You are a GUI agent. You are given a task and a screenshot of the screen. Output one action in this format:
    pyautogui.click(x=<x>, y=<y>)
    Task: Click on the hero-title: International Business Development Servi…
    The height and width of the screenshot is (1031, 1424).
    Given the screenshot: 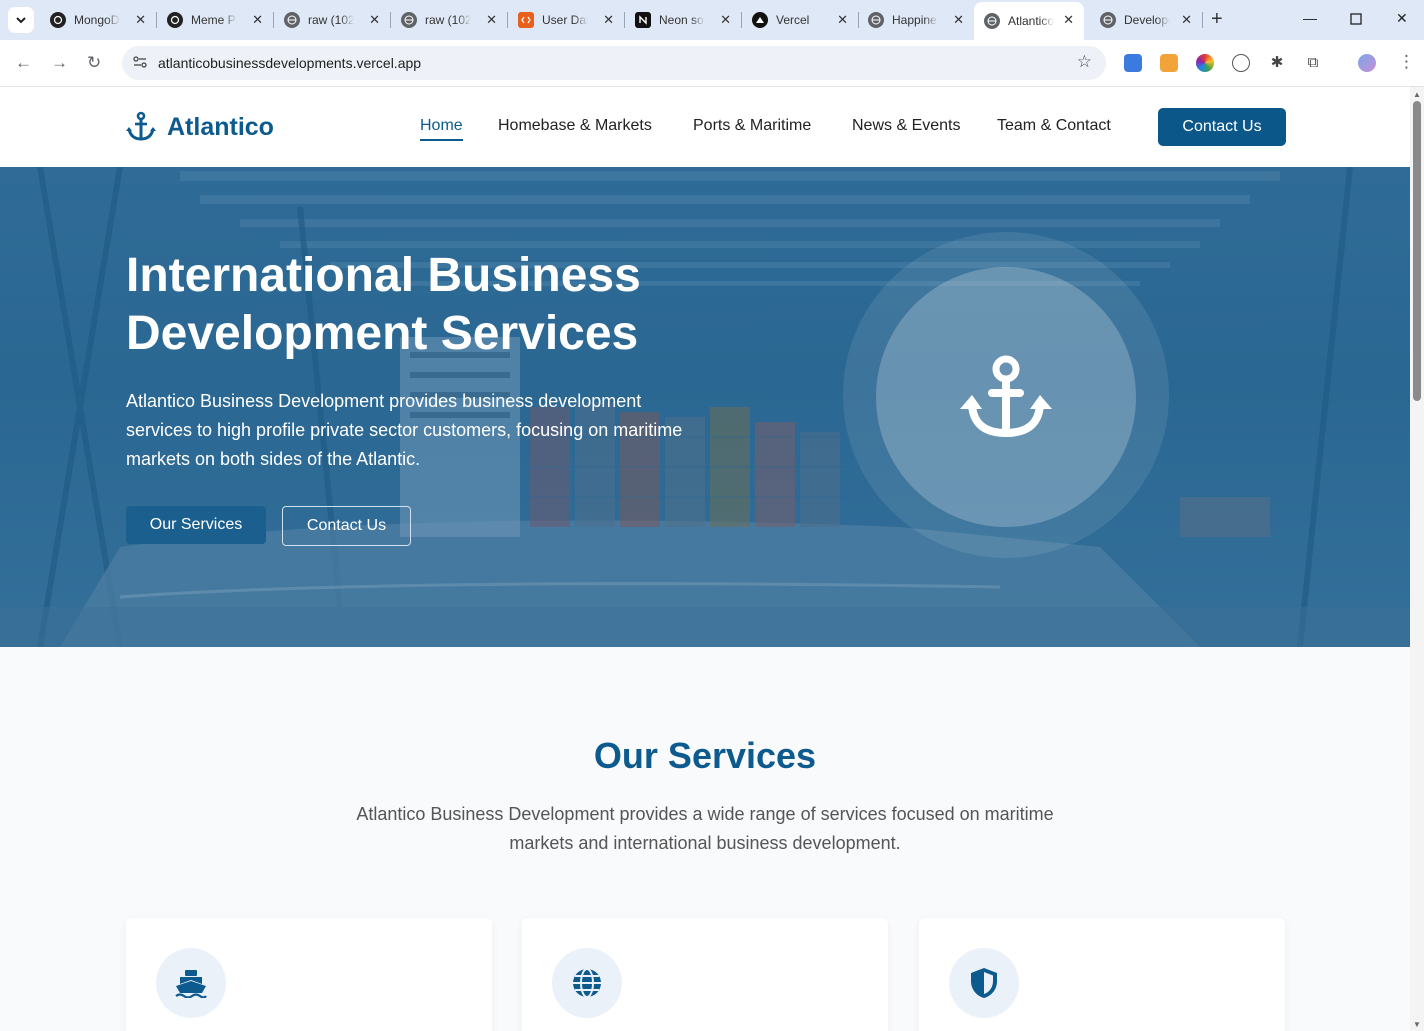 What is the action you would take?
    pyautogui.click(x=383, y=304)
    